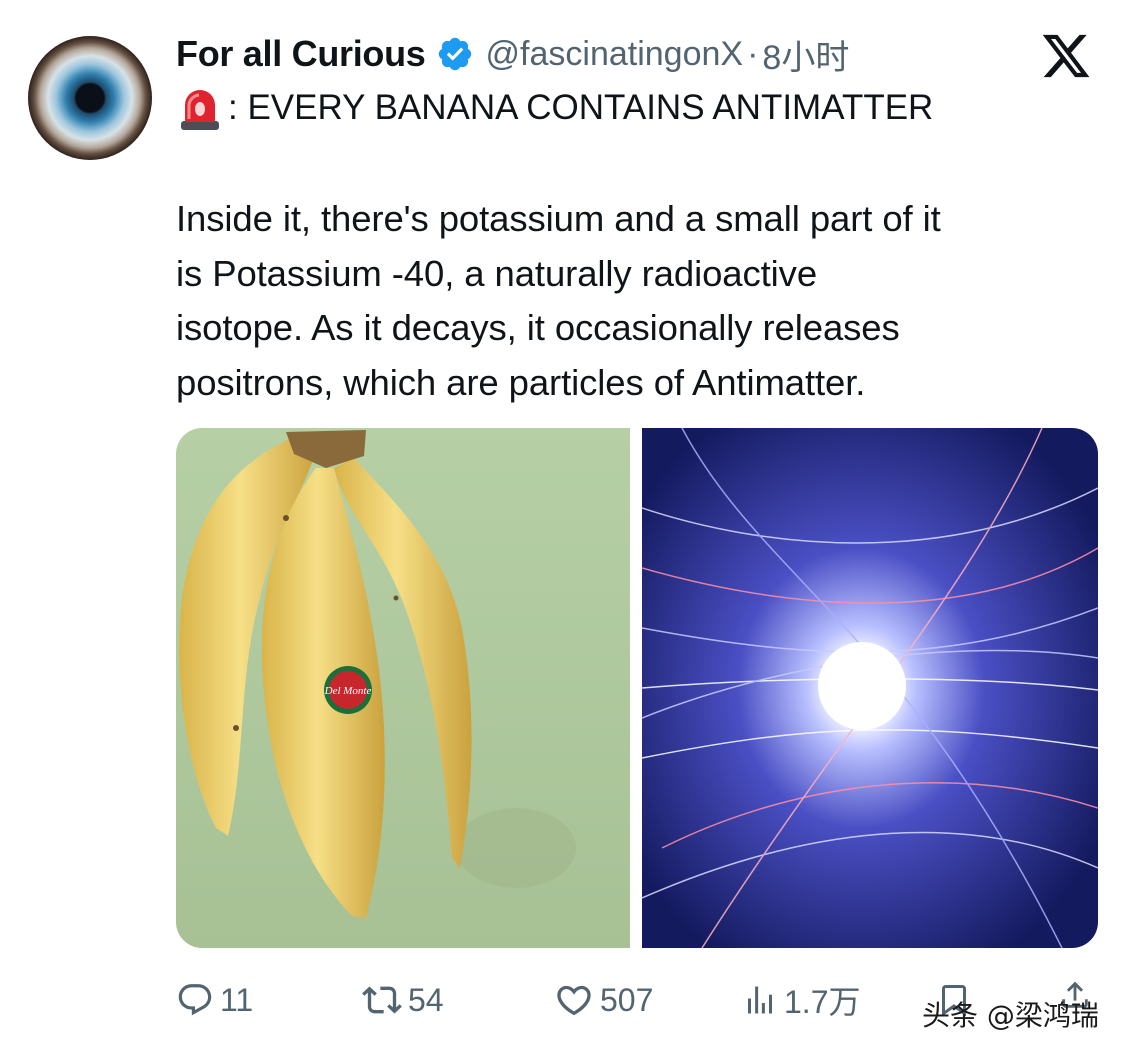  I want to click on x-logo-icon, so click(1066, 56).